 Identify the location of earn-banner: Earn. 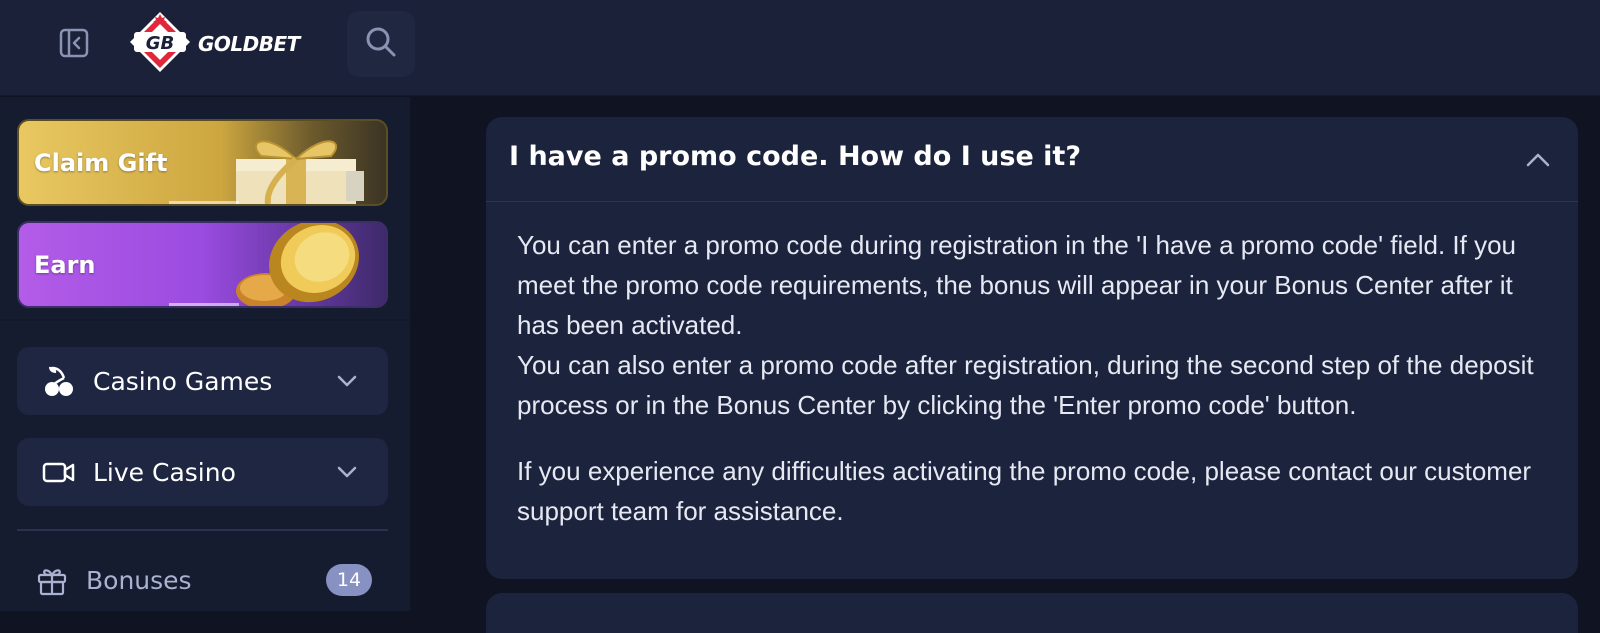
(202, 264).